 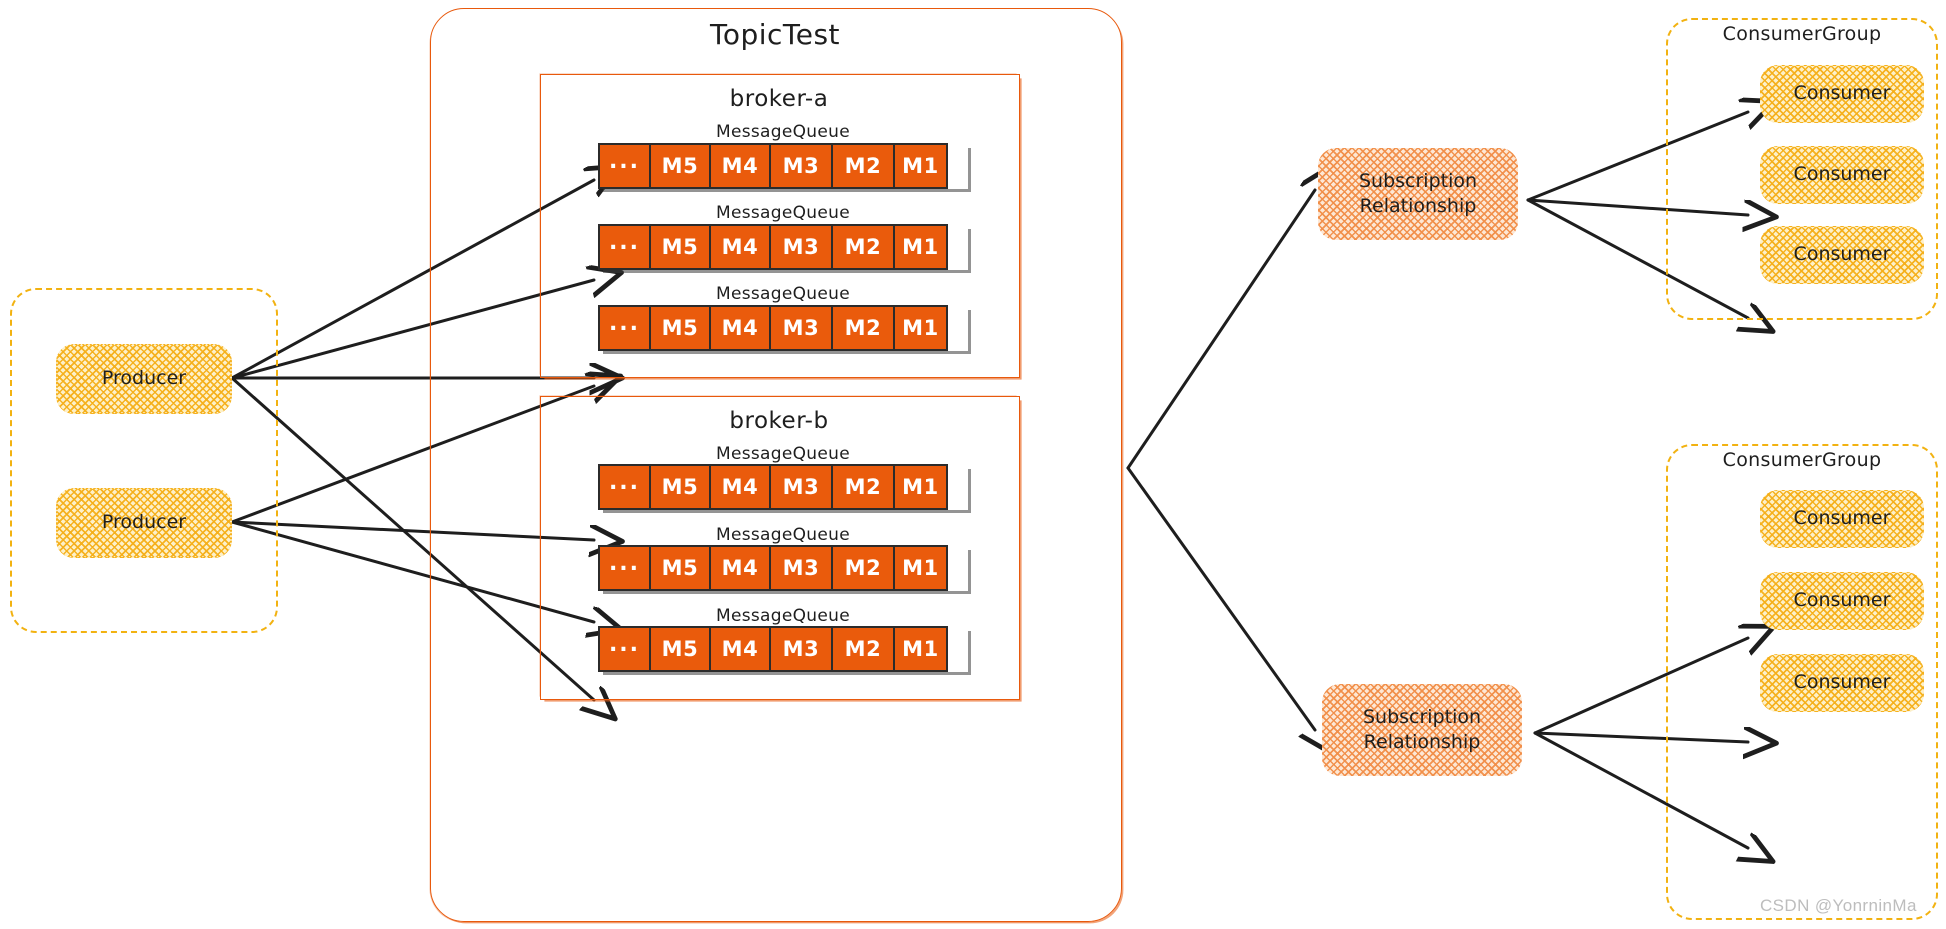 What do you see at coordinates (779, 99) in the screenshot?
I see `broker-a-title: broker-a` at bounding box center [779, 99].